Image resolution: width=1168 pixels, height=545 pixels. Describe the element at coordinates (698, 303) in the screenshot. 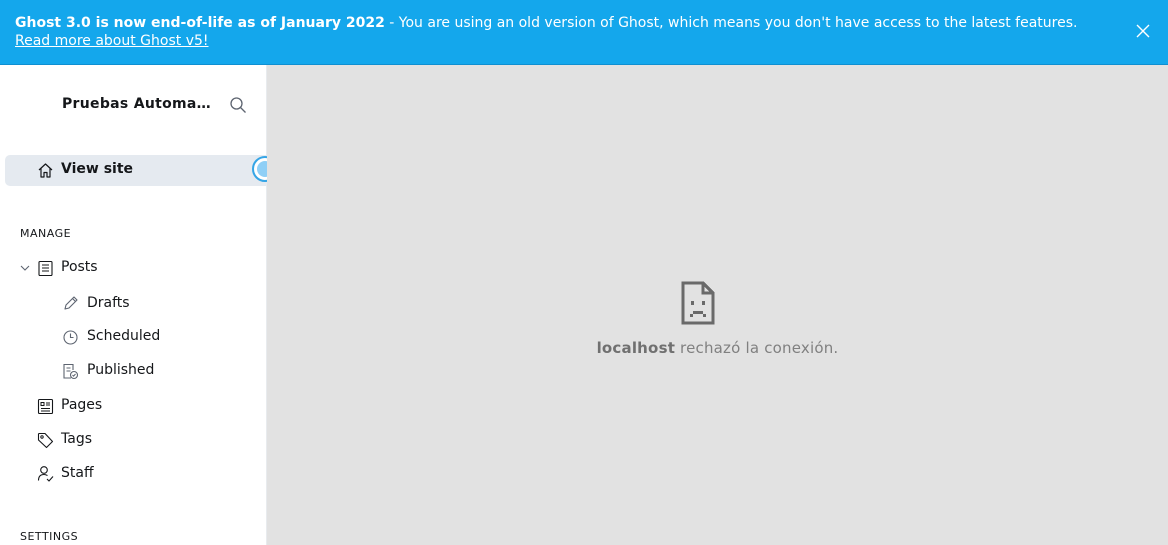

I see `sad-page-icon` at that location.